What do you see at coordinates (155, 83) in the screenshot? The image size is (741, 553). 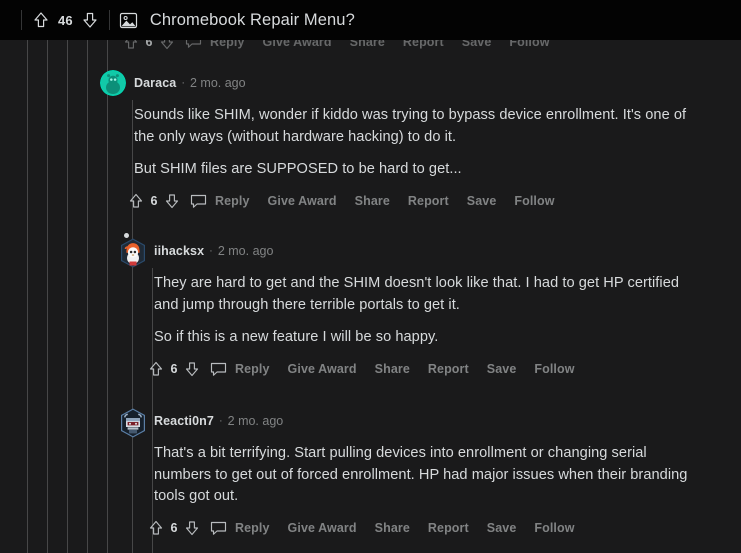 I see `comment-author: Daraca` at bounding box center [155, 83].